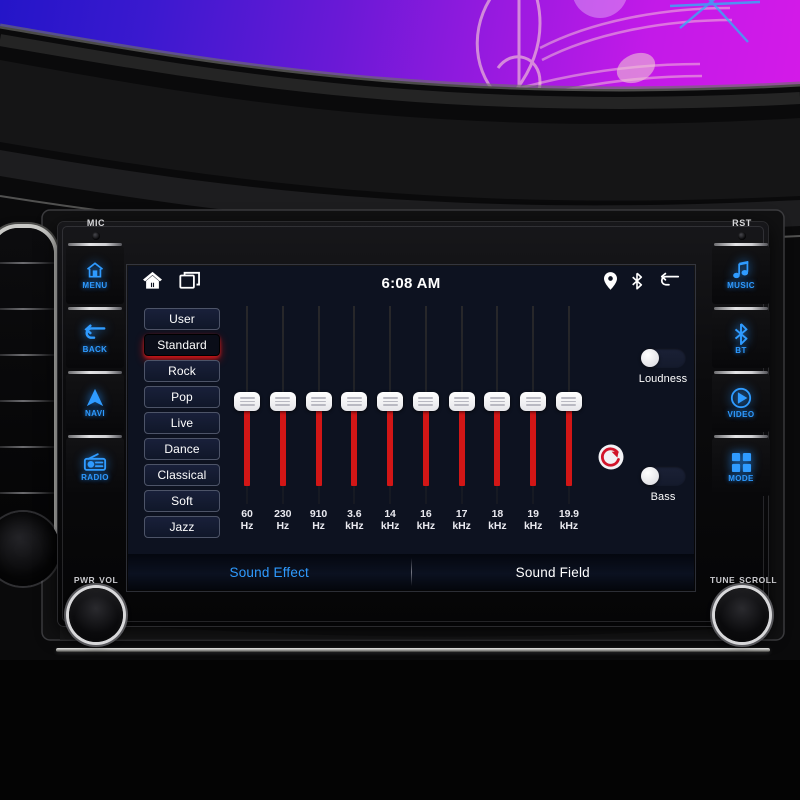 This screenshot has height=800, width=800. What do you see at coordinates (182, 397) in the screenshot?
I see `preset-pop: Pop` at bounding box center [182, 397].